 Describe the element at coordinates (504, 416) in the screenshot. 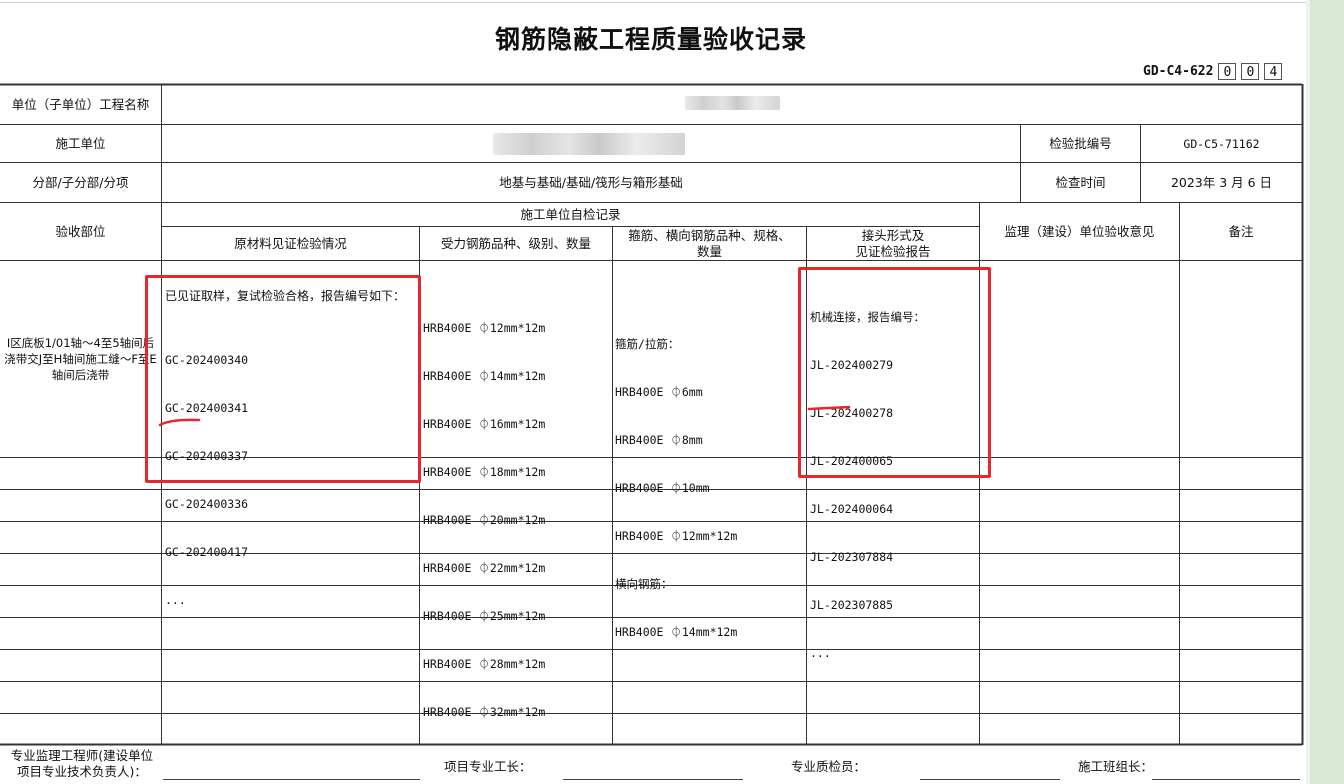

I see `annotation-underlines` at that location.